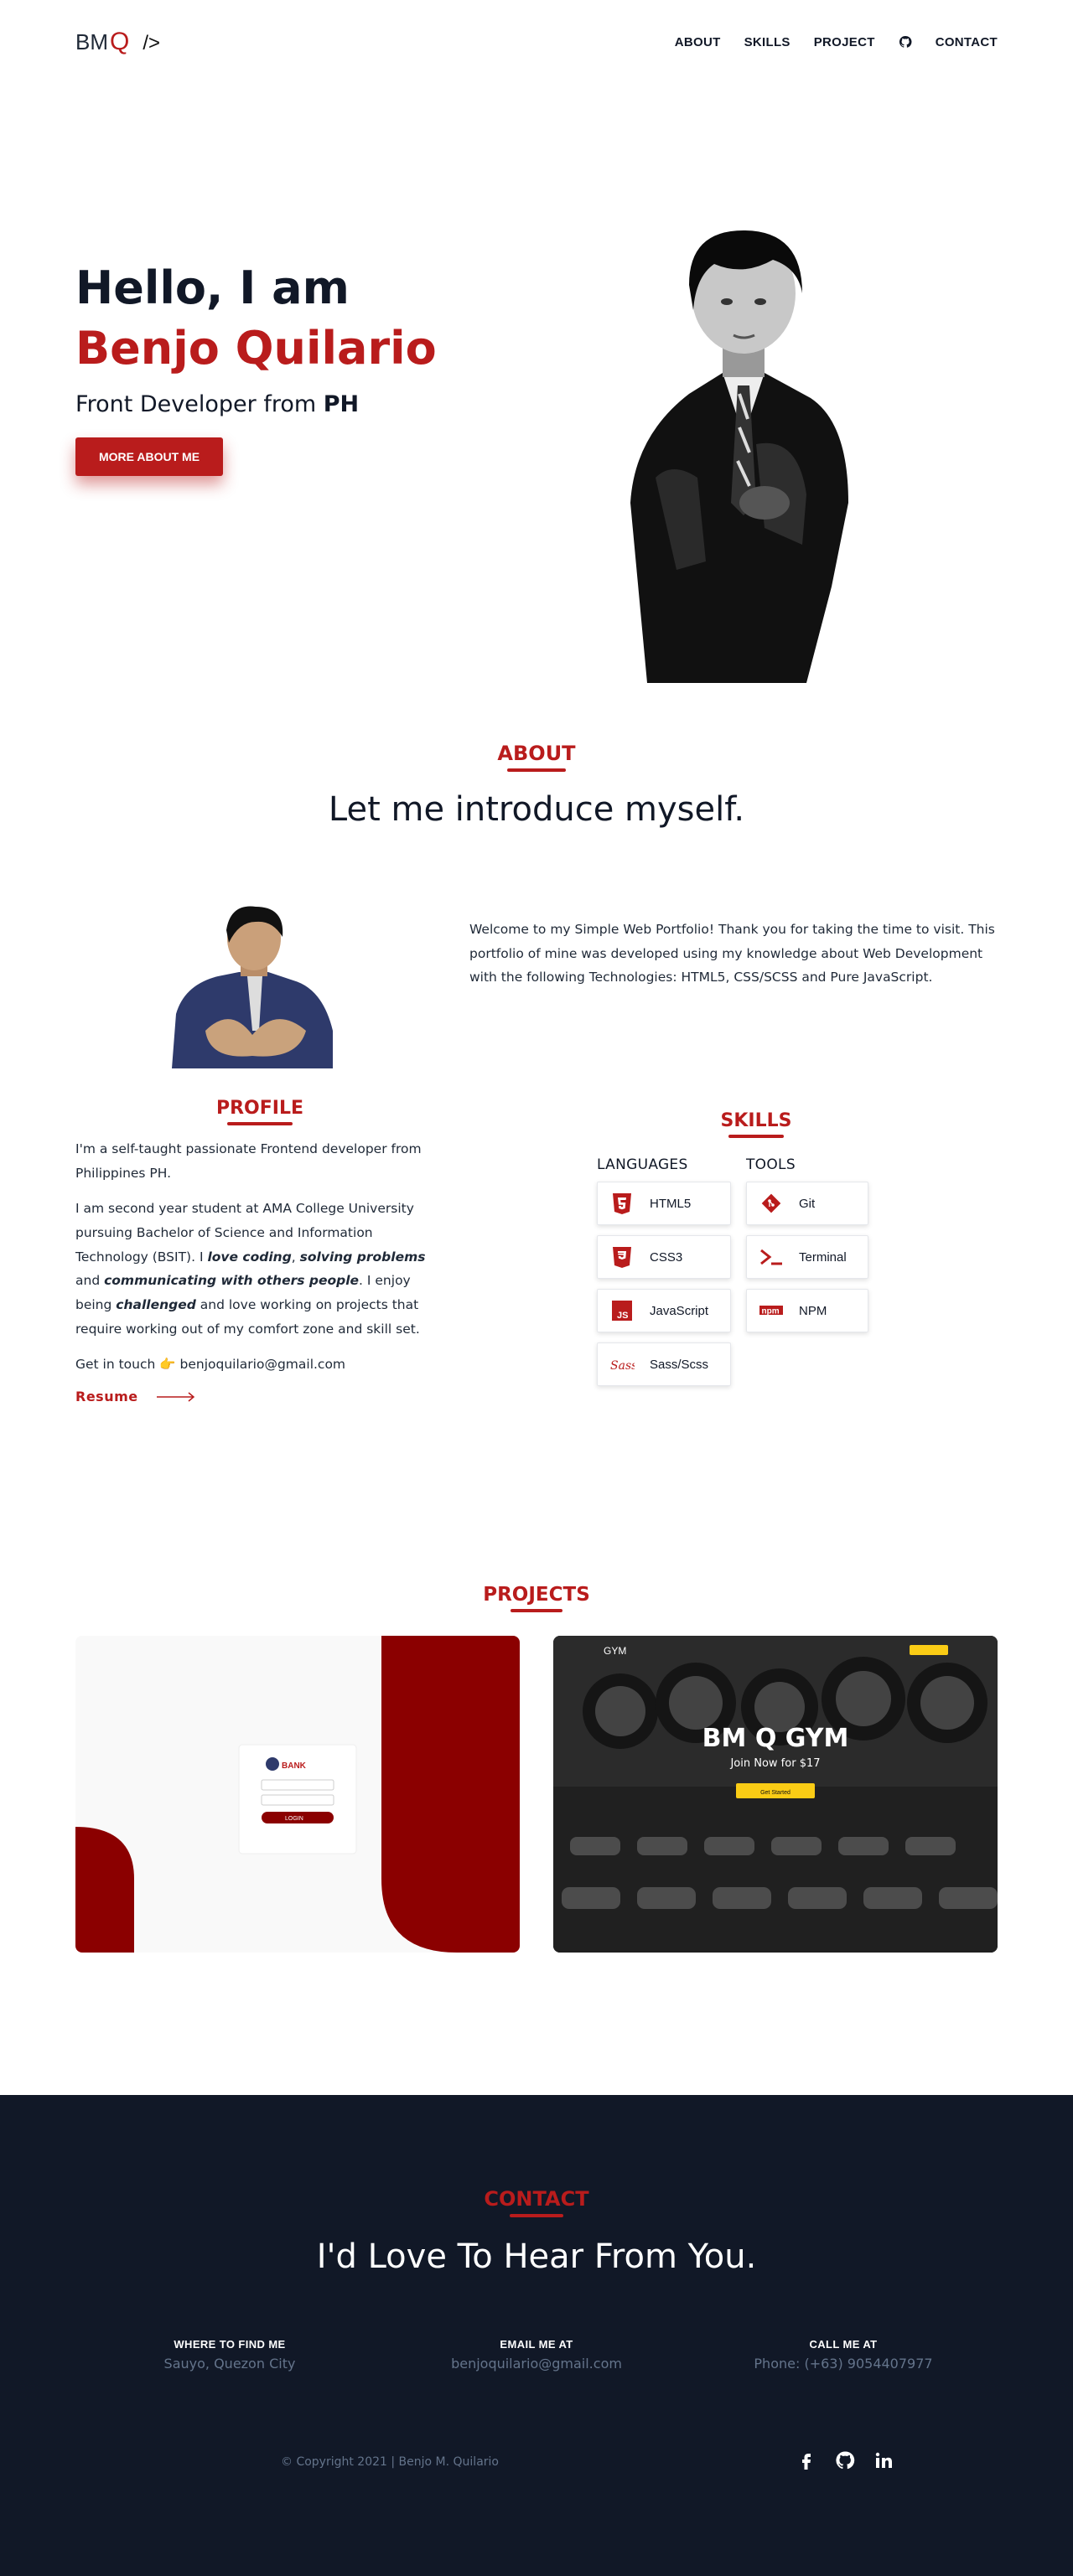  I want to click on profile-email: benjoquilario@gmail.com, so click(263, 1364).